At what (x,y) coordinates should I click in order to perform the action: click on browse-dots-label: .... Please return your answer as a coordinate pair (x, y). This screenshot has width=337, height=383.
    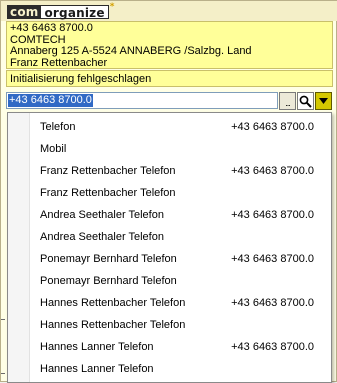
    Looking at the image, I should click on (287, 102).